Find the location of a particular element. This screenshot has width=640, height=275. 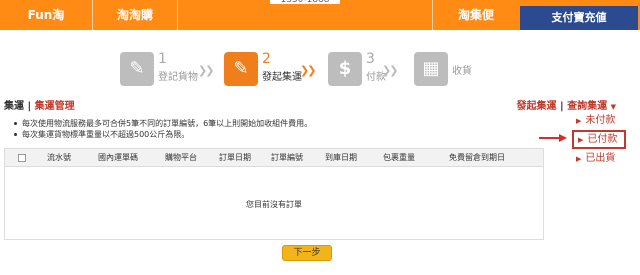

column-header: 流水號 is located at coordinates (59, 157).